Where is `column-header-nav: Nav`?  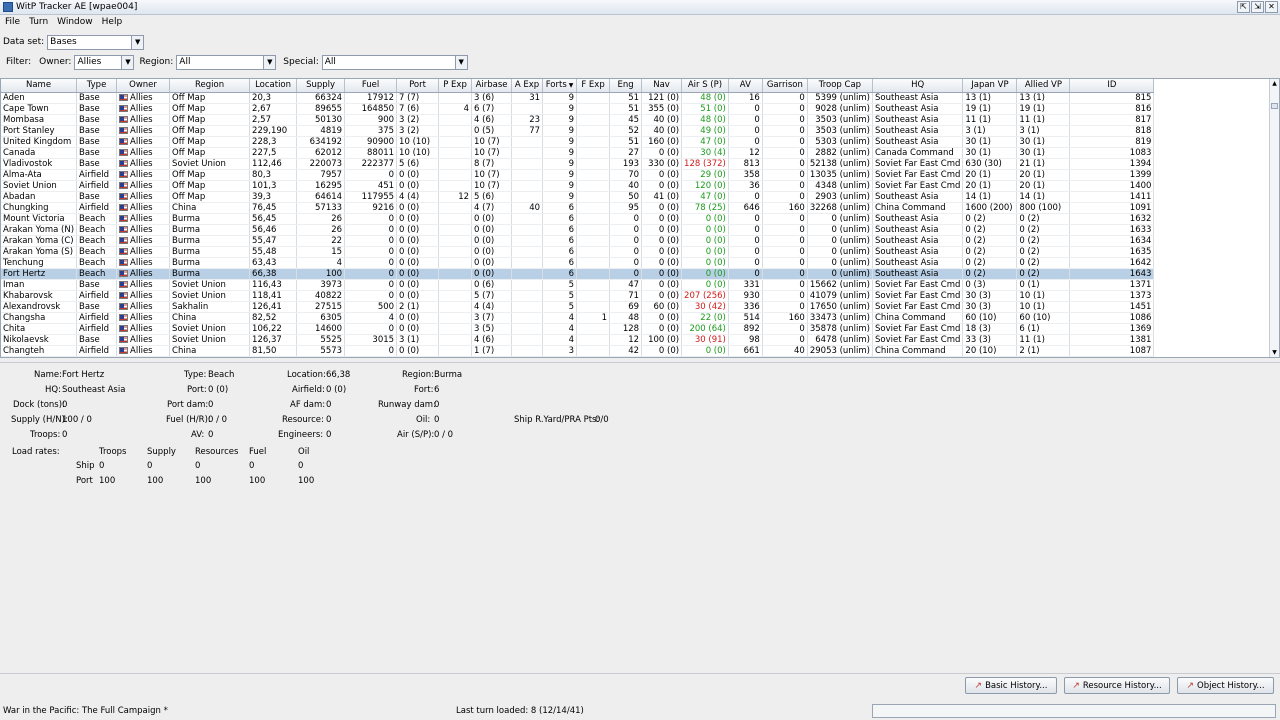
column-header-nav: Nav is located at coordinates (662, 86).